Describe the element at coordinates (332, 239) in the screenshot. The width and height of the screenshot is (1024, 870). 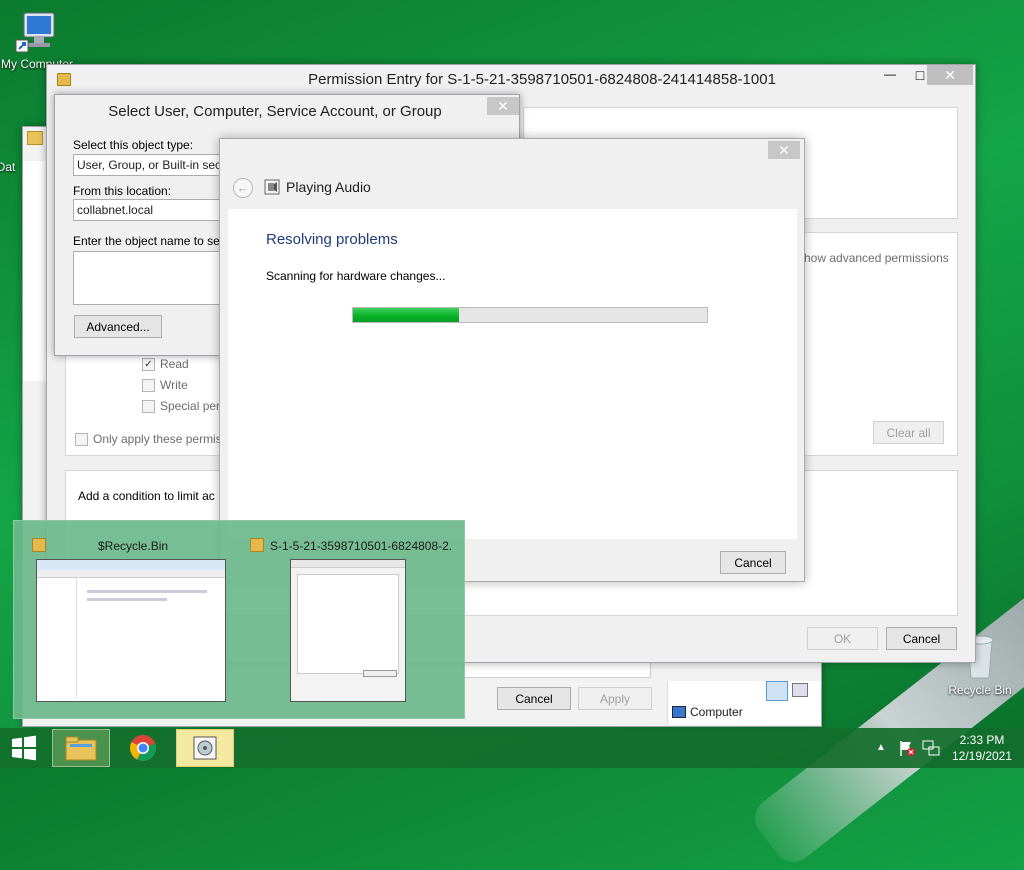
I see `resolving-heading: Resolving problems` at that location.